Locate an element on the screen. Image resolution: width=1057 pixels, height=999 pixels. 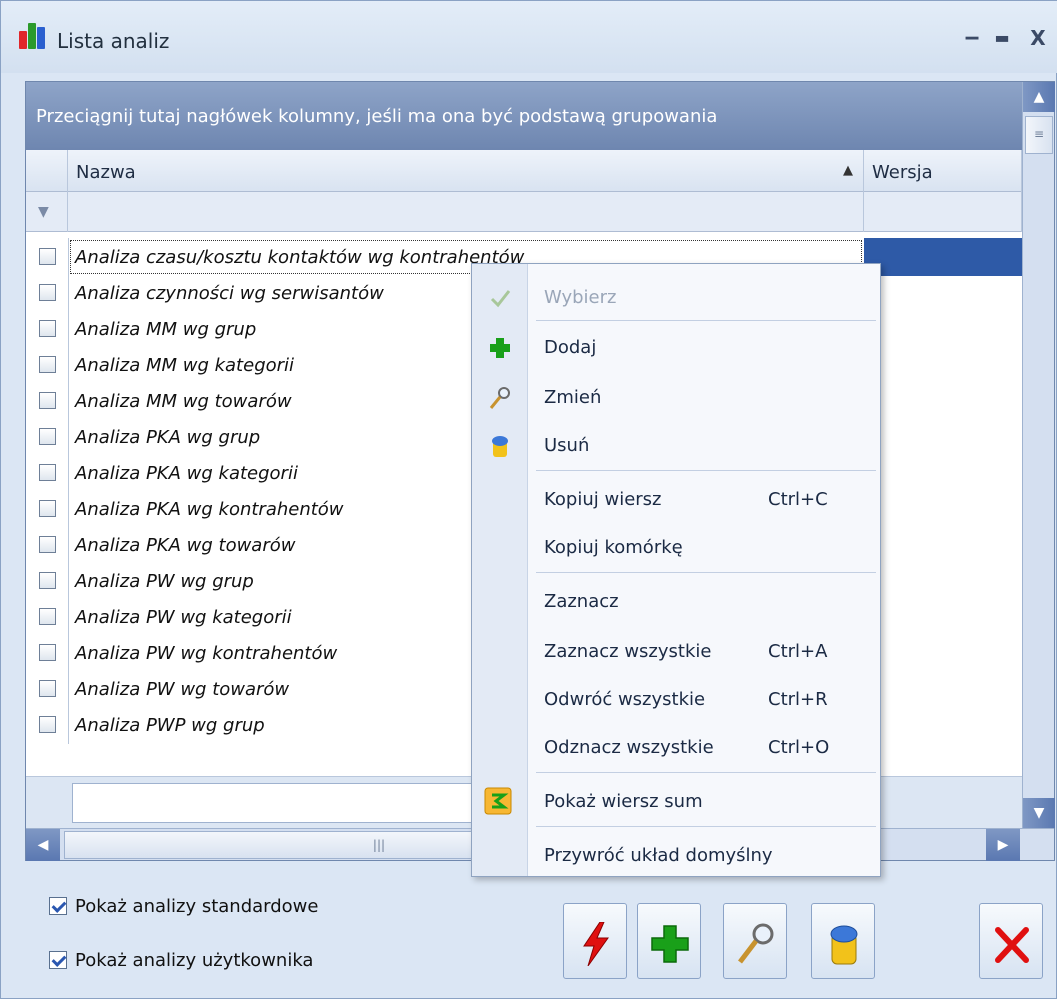
show-user-option: Pokaż analizy użytkownika is located at coordinates (183, 960).